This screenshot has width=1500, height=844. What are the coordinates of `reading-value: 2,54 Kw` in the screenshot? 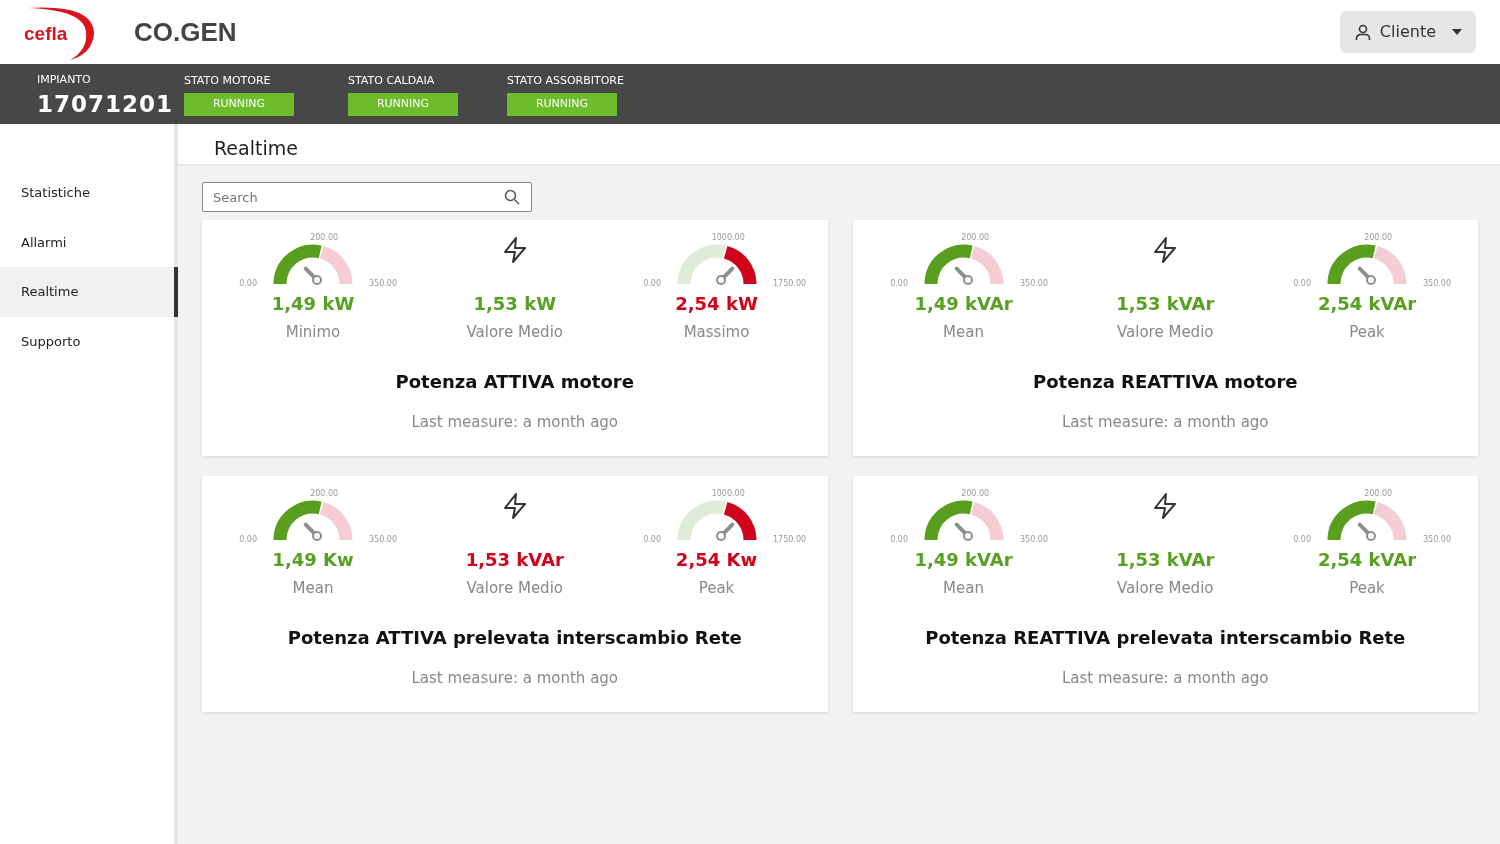 It's located at (716, 560).